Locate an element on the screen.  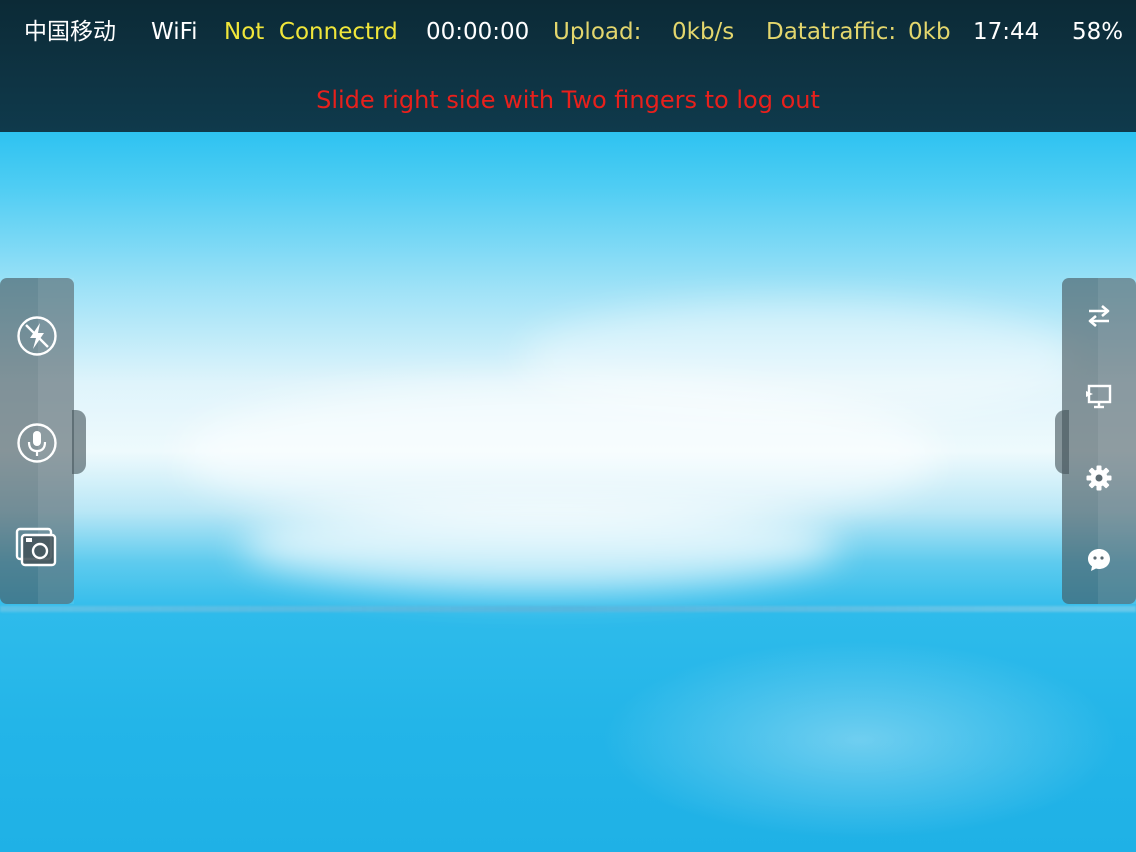
switch-camera-button is located at coordinates (1099, 316).